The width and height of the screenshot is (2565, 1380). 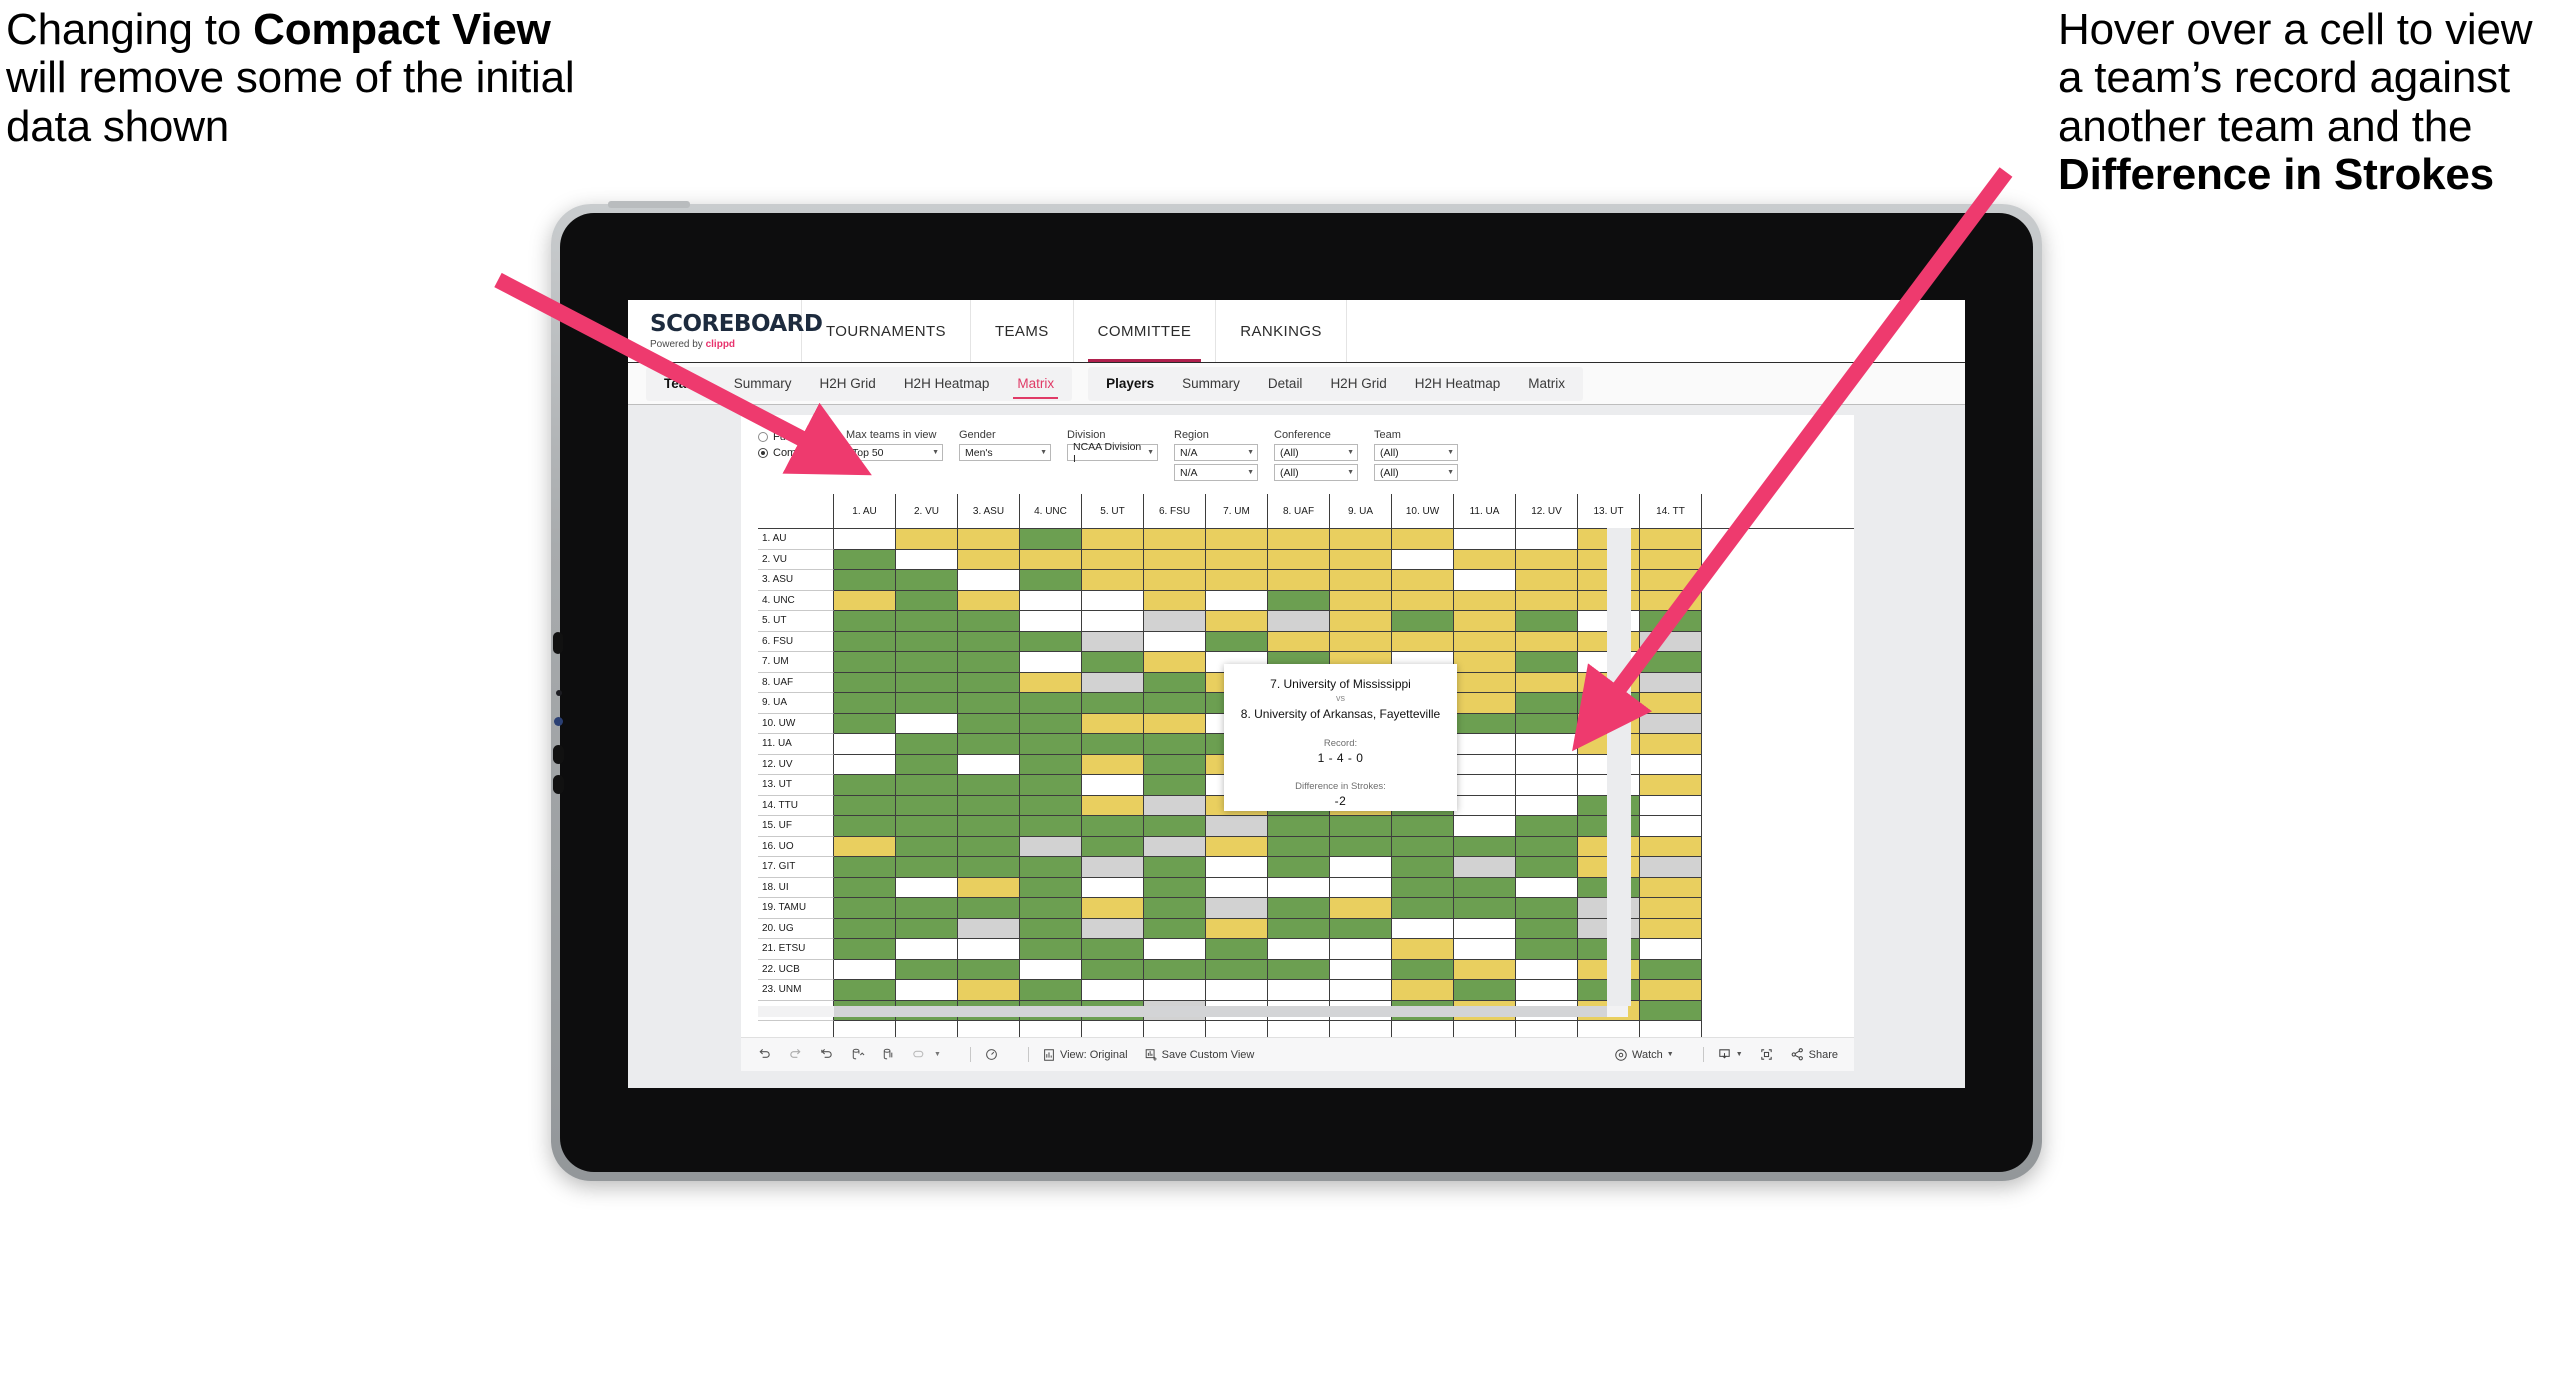 I want to click on save-custom-view-button: Save Custom View, so click(x=1199, y=1055).